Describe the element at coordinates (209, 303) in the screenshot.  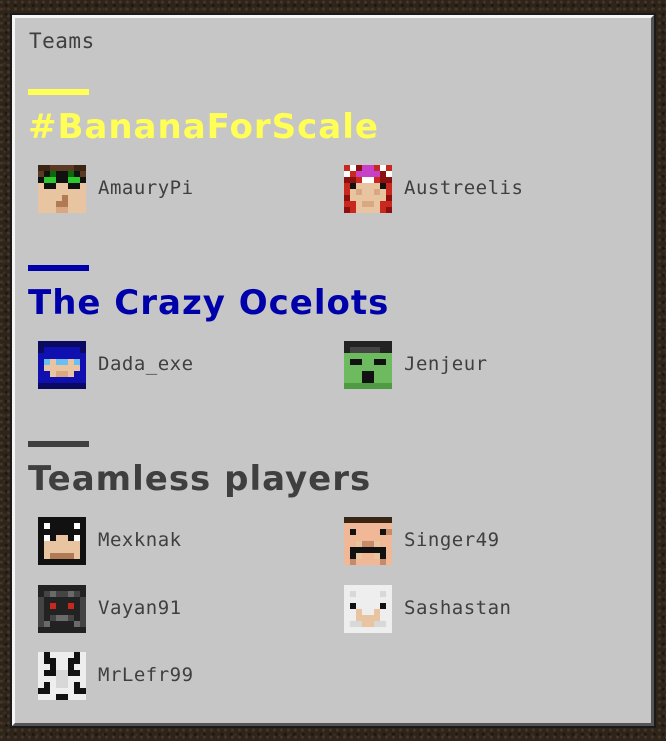
I see `team-name: The Crazy Ocelots` at that location.